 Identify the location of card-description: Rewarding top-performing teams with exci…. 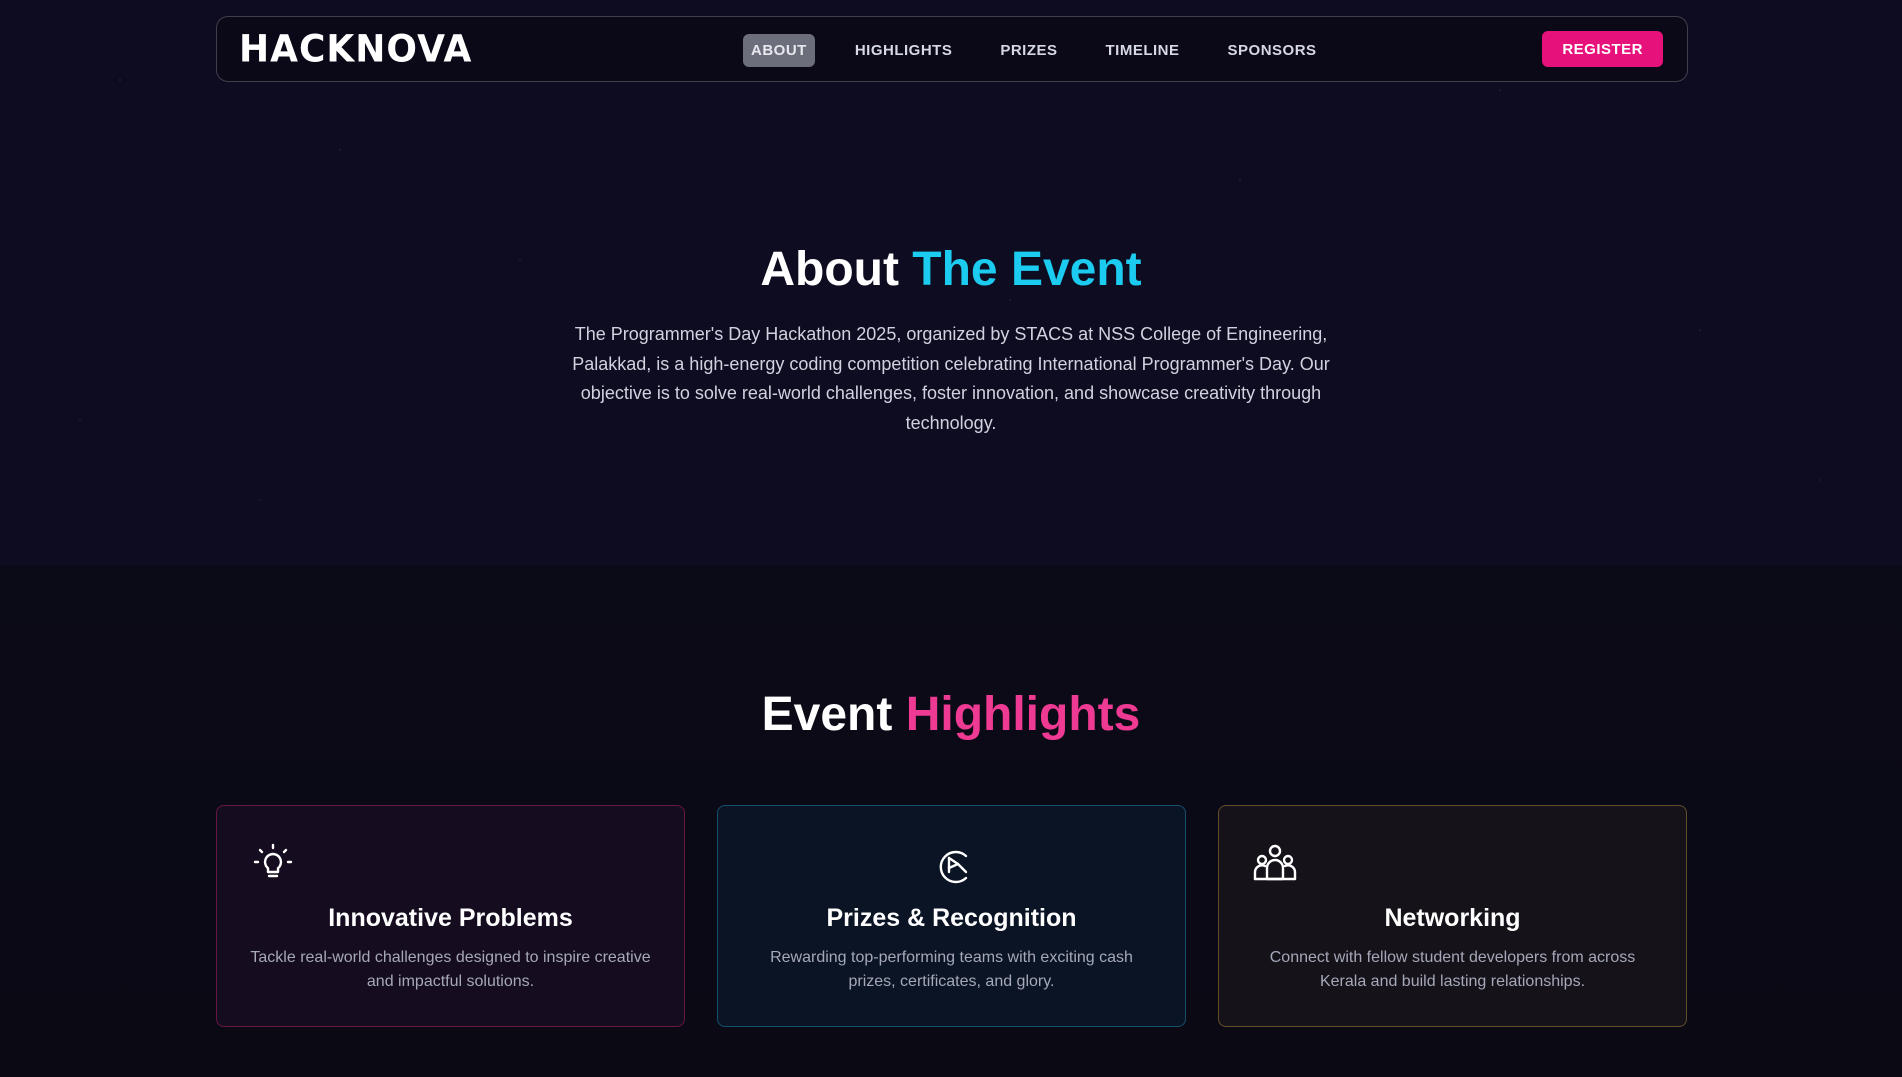
(951, 969).